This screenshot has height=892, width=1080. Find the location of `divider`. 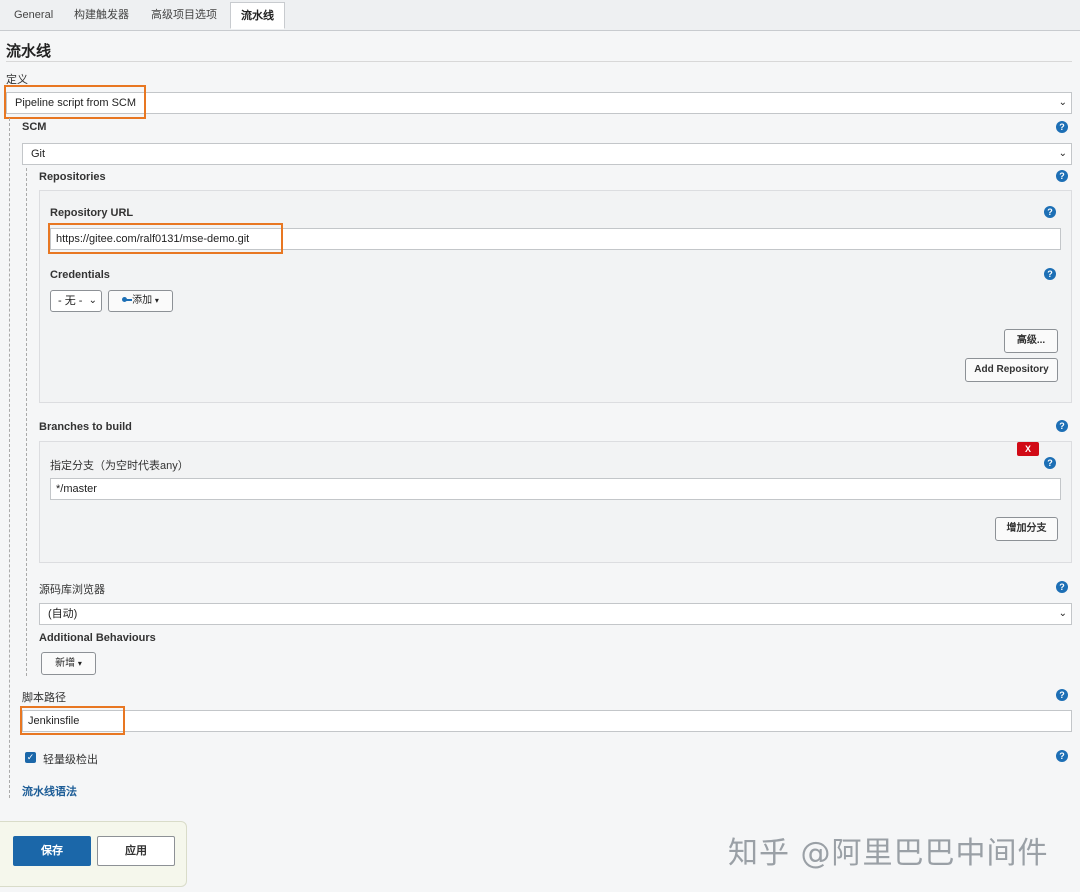

divider is located at coordinates (539, 61).